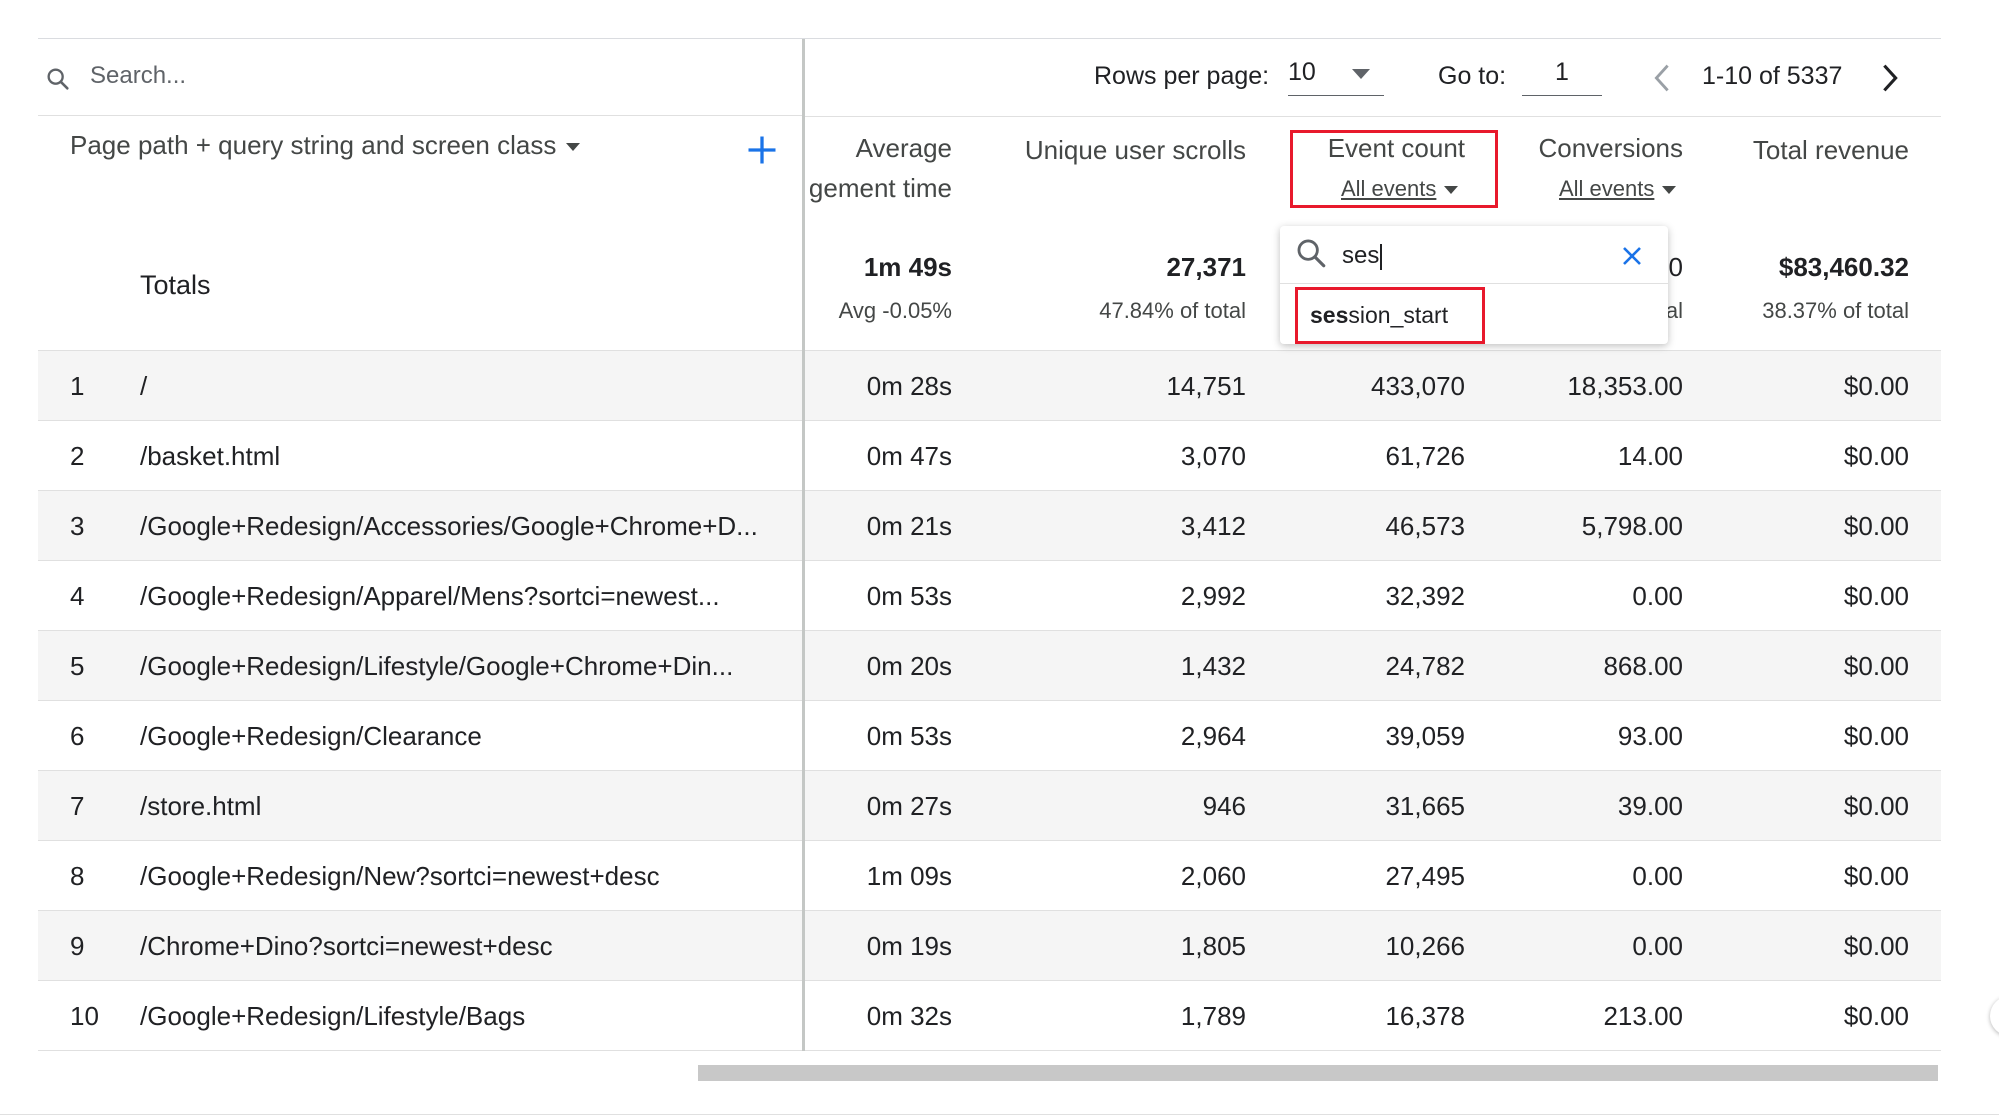 The width and height of the screenshot is (1999, 1117). What do you see at coordinates (1425, 806) in the screenshot?
I see `row-events-value: 31,665` at bounding box center [1425, 806].